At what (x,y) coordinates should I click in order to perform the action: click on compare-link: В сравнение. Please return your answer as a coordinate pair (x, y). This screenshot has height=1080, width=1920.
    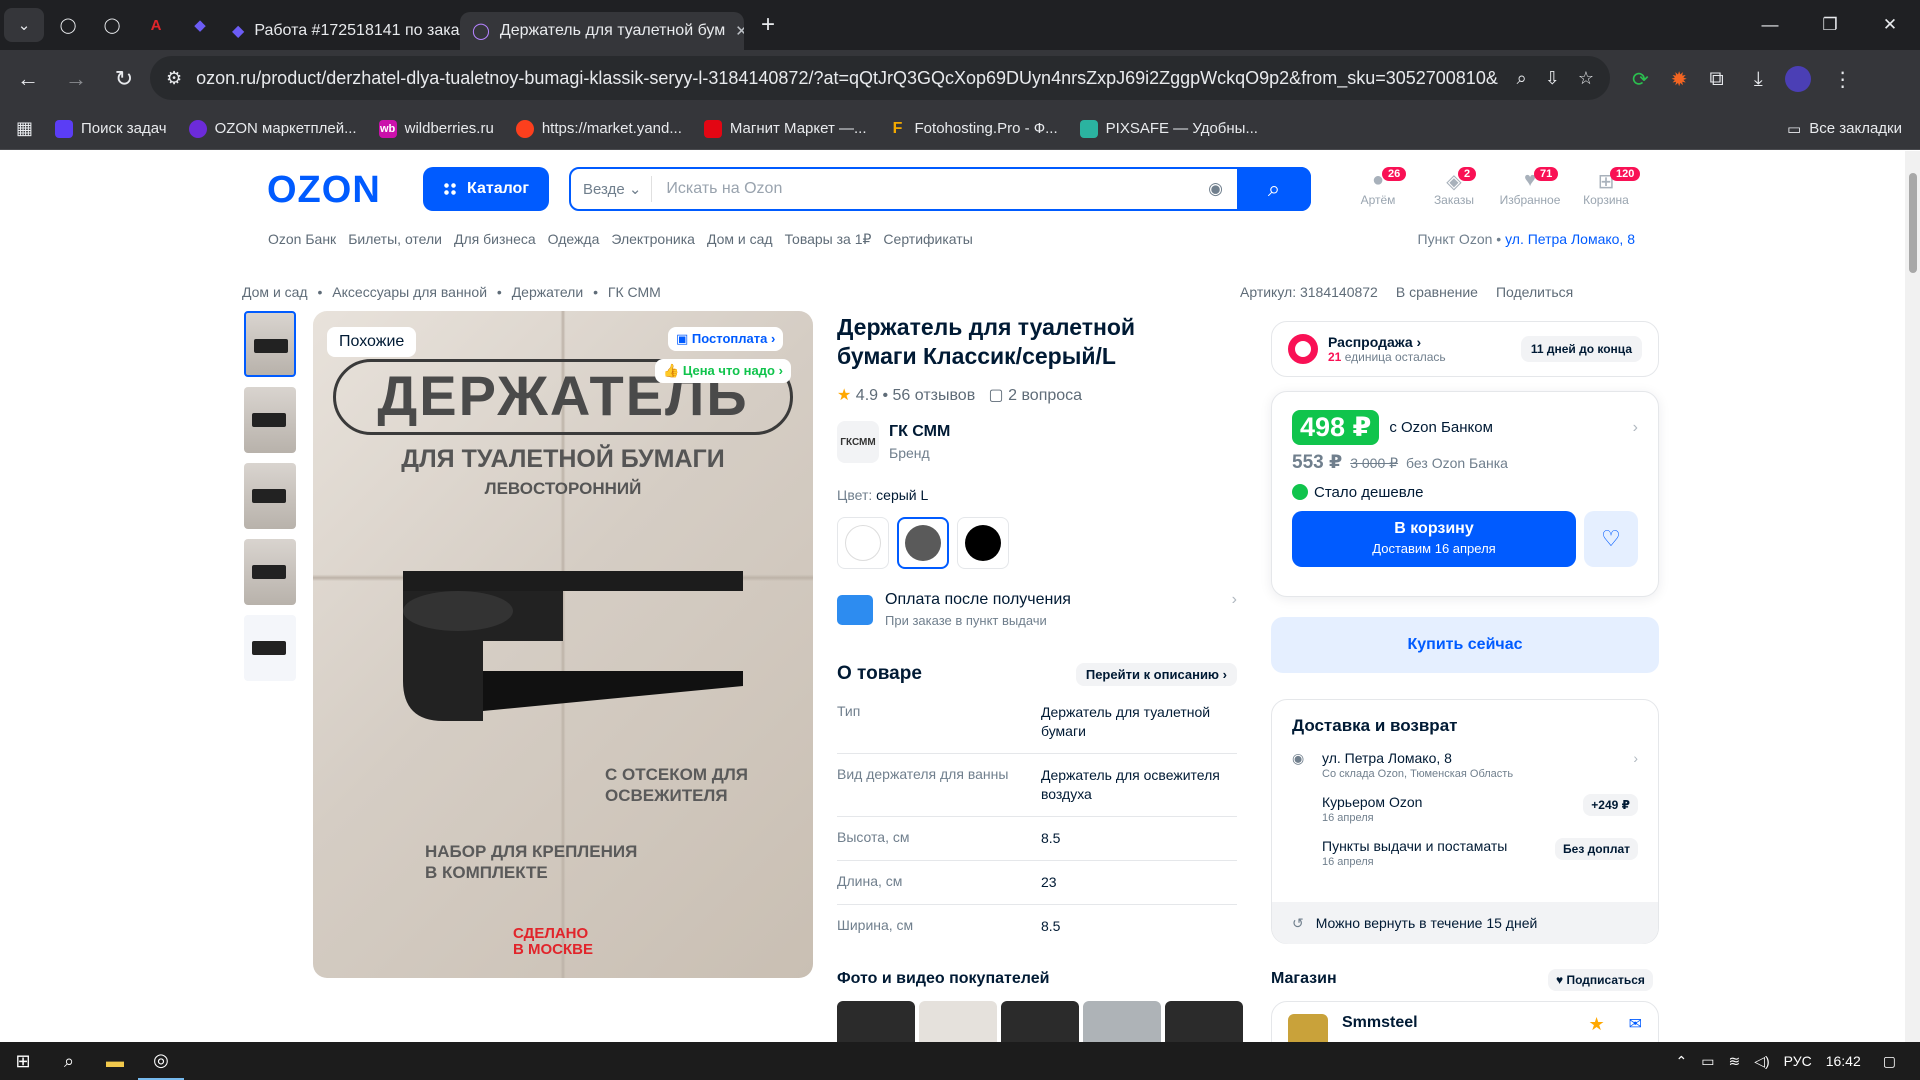
    Looking at the image, I should click on (1437, 292).